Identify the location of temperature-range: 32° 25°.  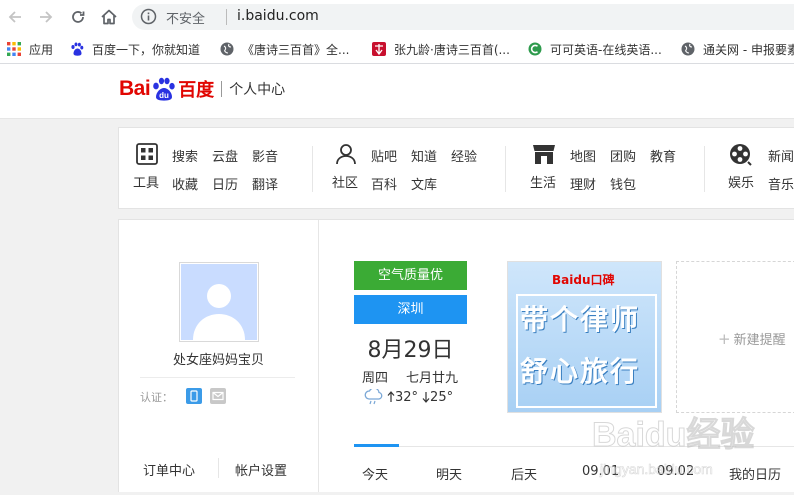
(408, 397).